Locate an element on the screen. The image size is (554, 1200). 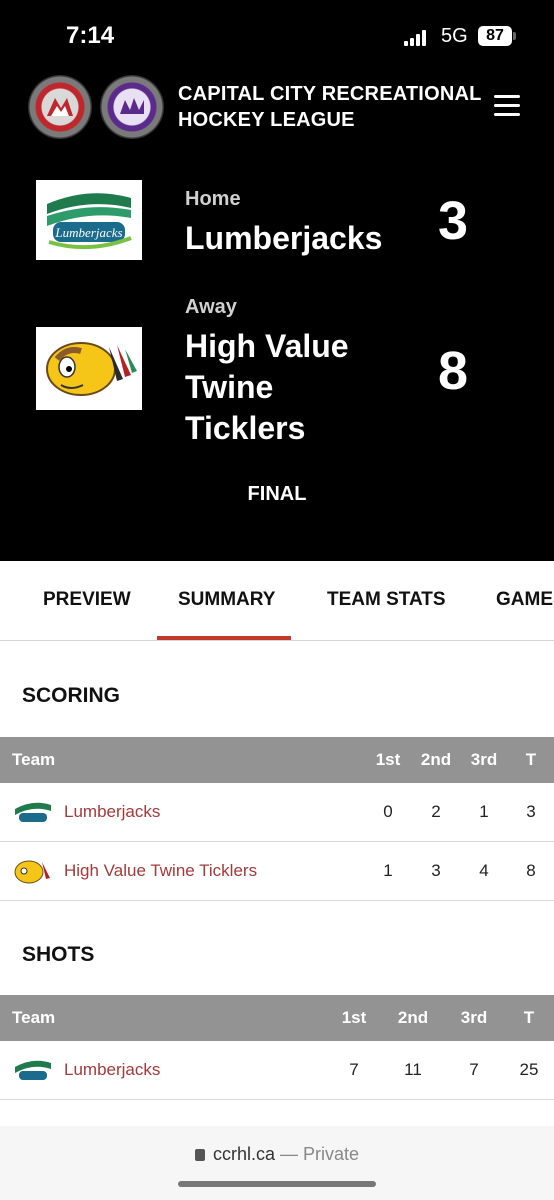
game-status: FINAL is located at coordinates (277, 494).